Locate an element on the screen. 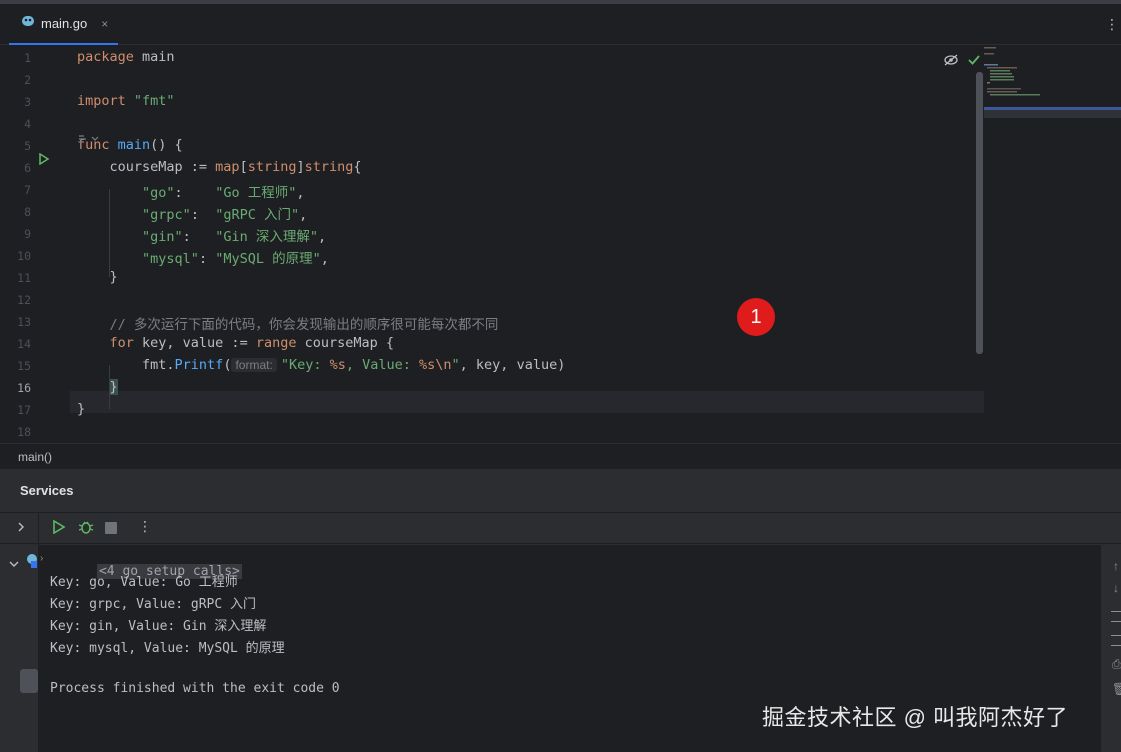 This screenshot has height=752, width=1121. line-number: 15 is located at coordinates (24, 366).